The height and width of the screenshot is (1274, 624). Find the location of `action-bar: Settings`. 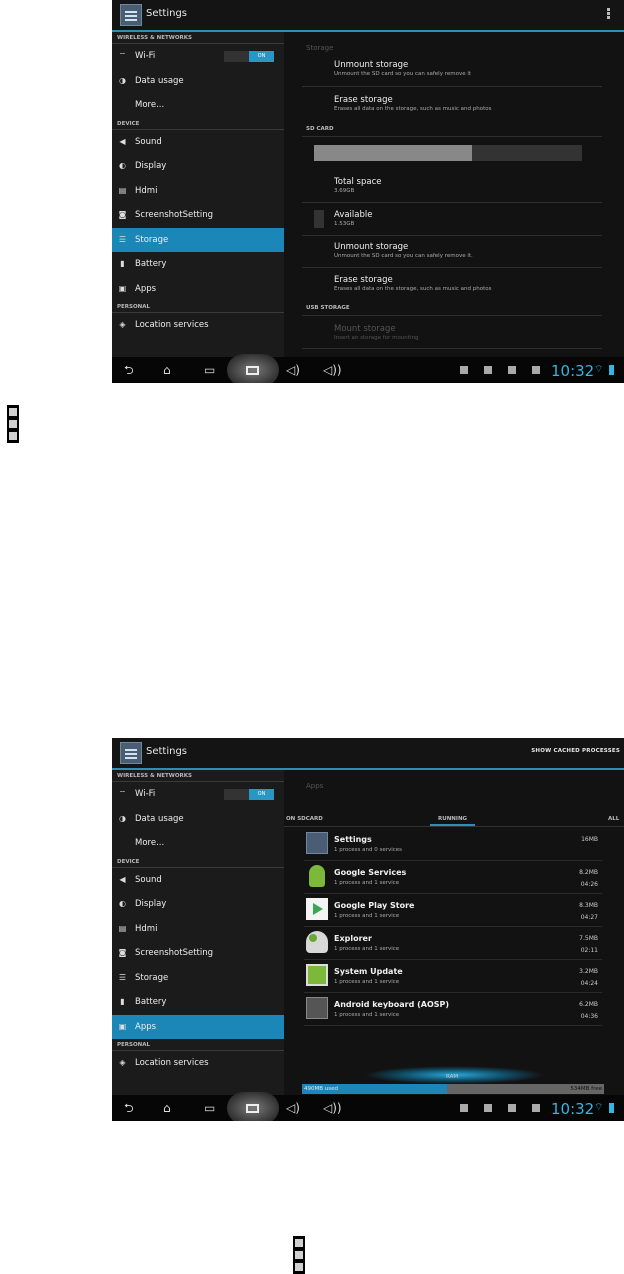

action-bar: Settings is located at coordinates (368, 16).